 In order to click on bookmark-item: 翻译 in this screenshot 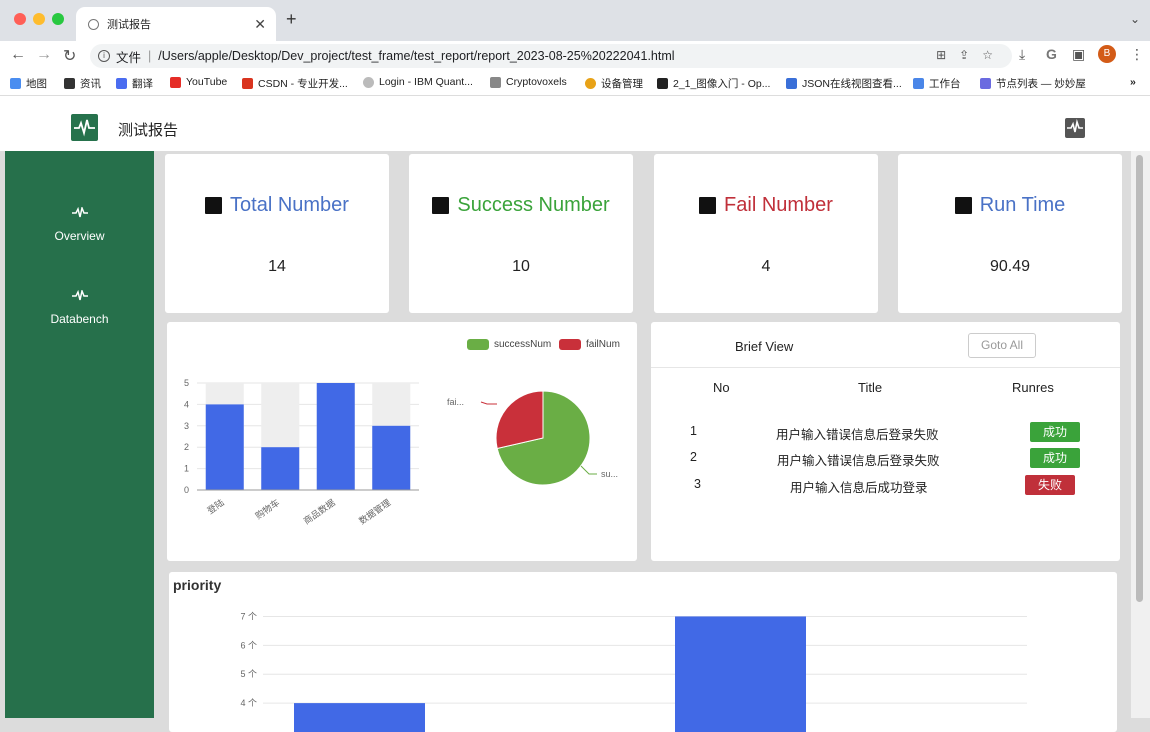, I will do `click(134, 83)`.